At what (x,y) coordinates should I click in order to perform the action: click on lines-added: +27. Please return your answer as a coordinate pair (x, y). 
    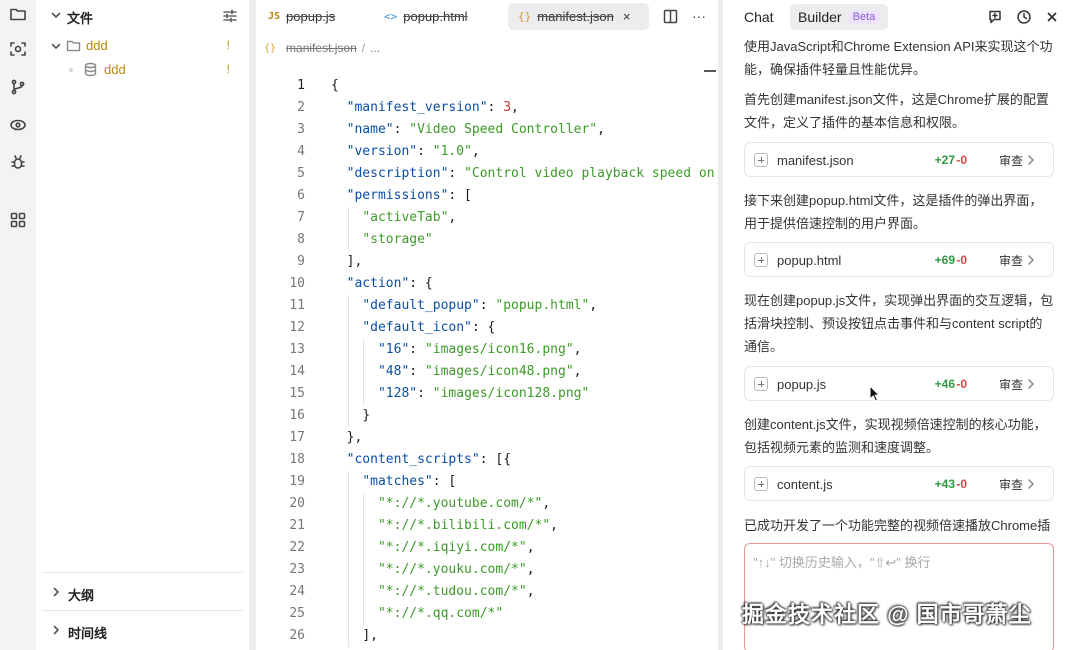
    Looking at the image, I should click on (944, 160).